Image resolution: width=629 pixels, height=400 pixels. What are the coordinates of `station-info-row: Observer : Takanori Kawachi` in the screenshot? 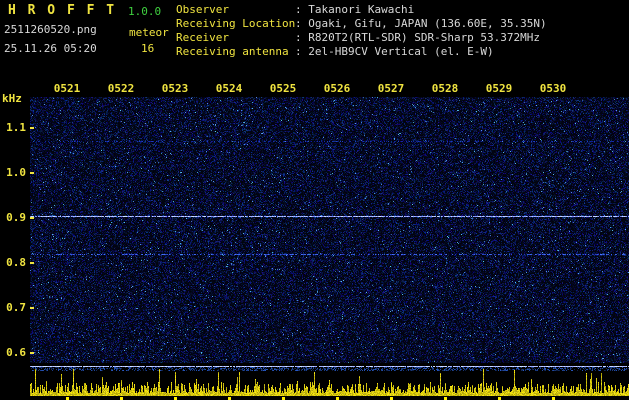 It's located at (361, 10).